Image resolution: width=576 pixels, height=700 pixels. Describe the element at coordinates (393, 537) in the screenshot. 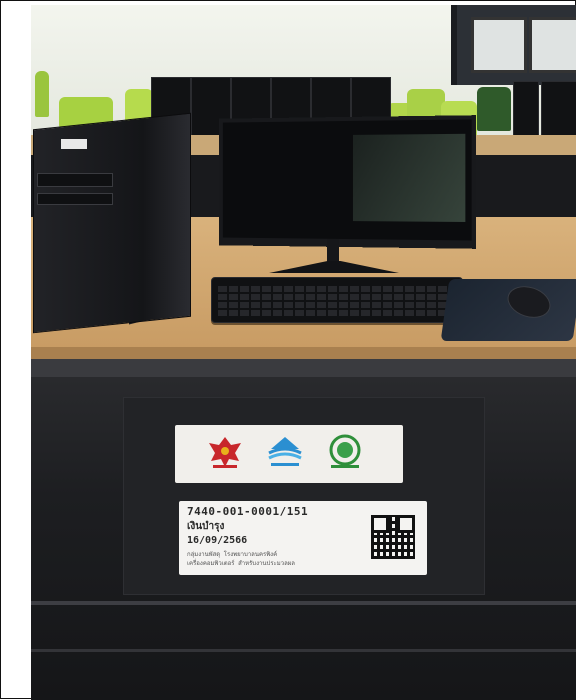

I see `qr-code-icon` at that location.